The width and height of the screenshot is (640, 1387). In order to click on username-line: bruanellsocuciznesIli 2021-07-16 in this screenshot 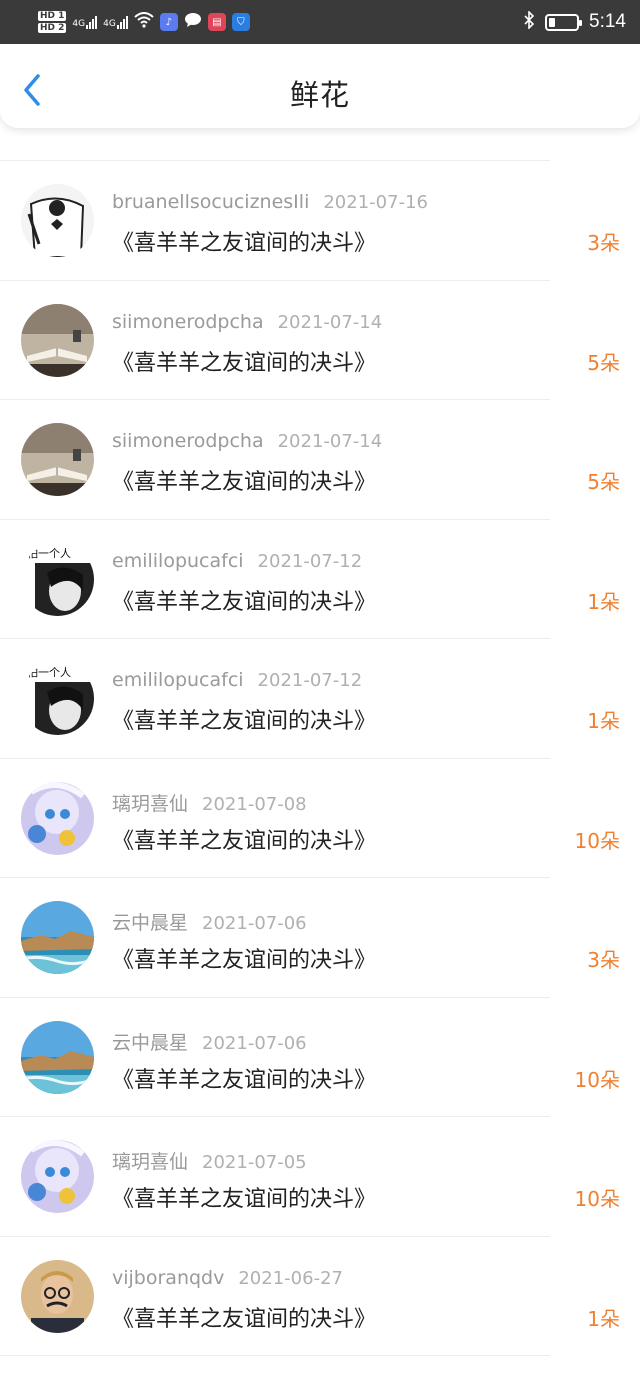, I will do `click(270, 202)`.